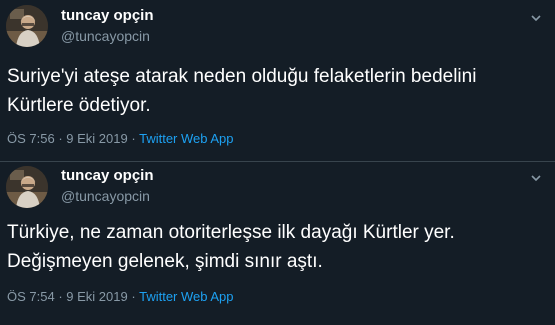 The image size is (555, 325). I want to click on tweet-meta: ÖS 7:54 · 9 Eki 2019 · Twitter Web App, so click(120, 296).